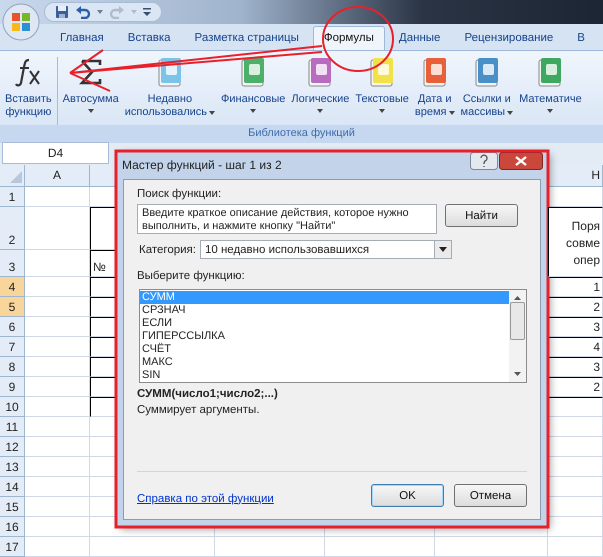 This screenshot has width=603, height=557. What do you see at coordinates (596, 347) in the screenshot?
I see `cell-text: 4` at bounding box center [596, 347].